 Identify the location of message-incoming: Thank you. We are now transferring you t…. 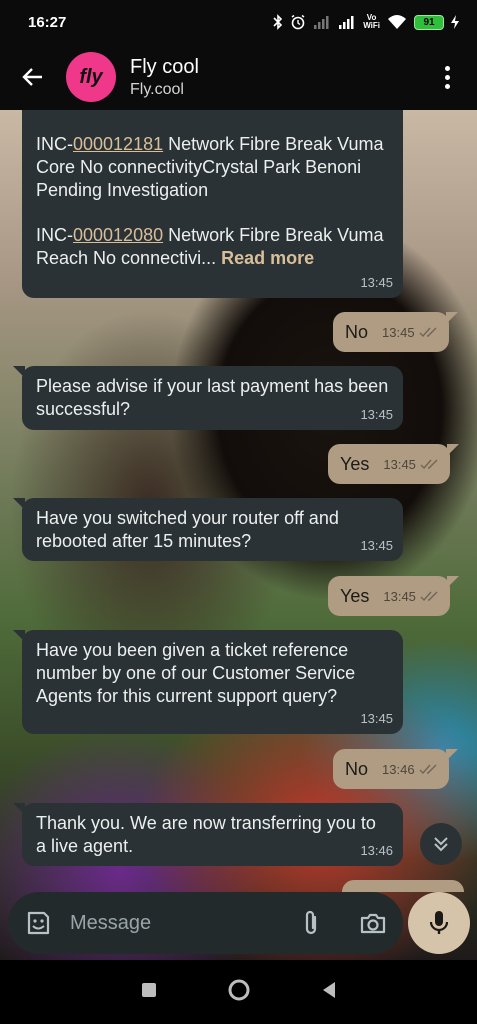
(208, 834).